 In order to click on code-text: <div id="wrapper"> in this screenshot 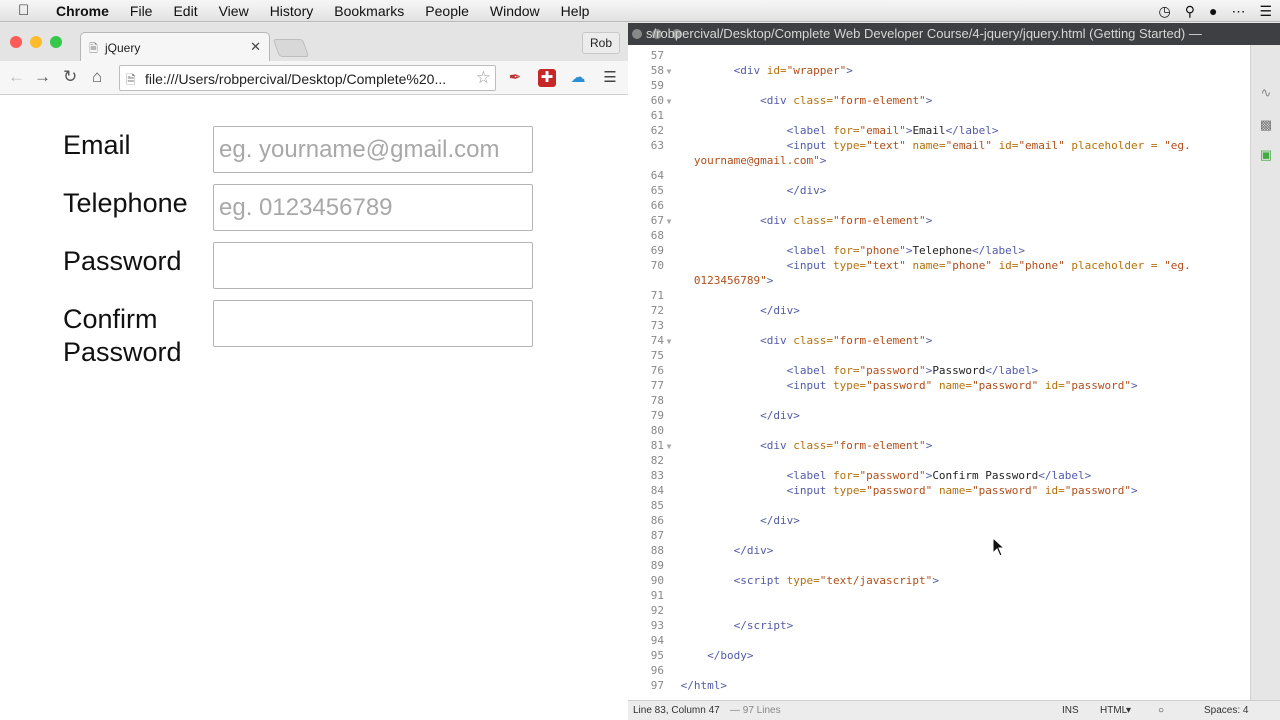, I will do `click(793, 70)`.